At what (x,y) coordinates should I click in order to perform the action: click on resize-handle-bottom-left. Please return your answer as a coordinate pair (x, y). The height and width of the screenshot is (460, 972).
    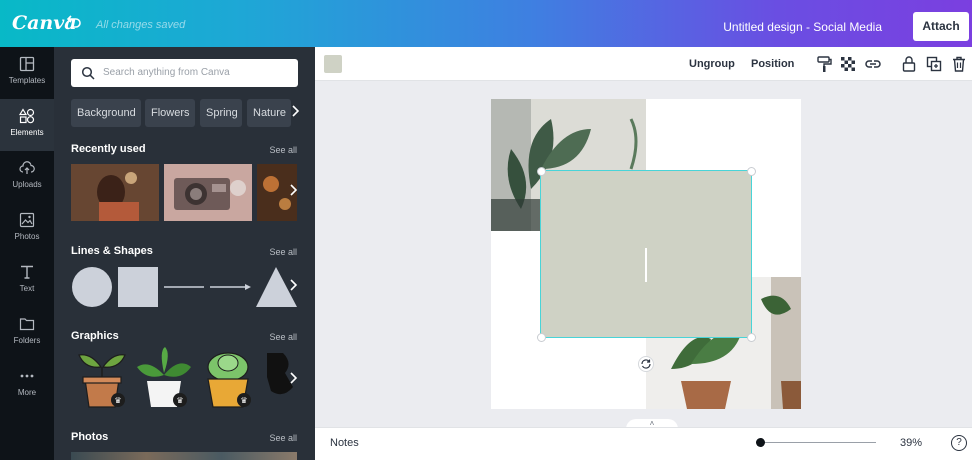
    Looking at the image, I should click on (541, 337).